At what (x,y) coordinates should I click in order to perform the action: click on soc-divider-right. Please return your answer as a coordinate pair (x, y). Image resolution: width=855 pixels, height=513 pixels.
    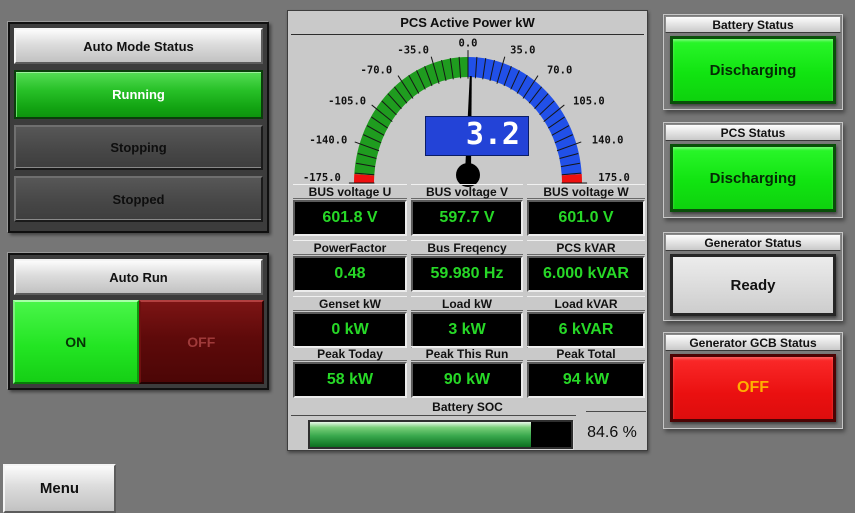
    Looking at the image, I should click on (616, 411).